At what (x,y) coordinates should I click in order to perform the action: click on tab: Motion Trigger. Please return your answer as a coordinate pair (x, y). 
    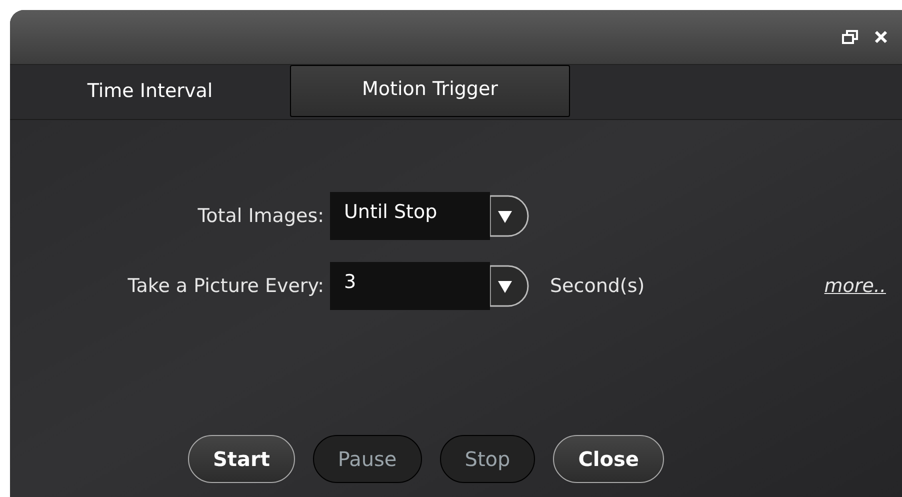
    Looking at the image, I should click on (430, 91).